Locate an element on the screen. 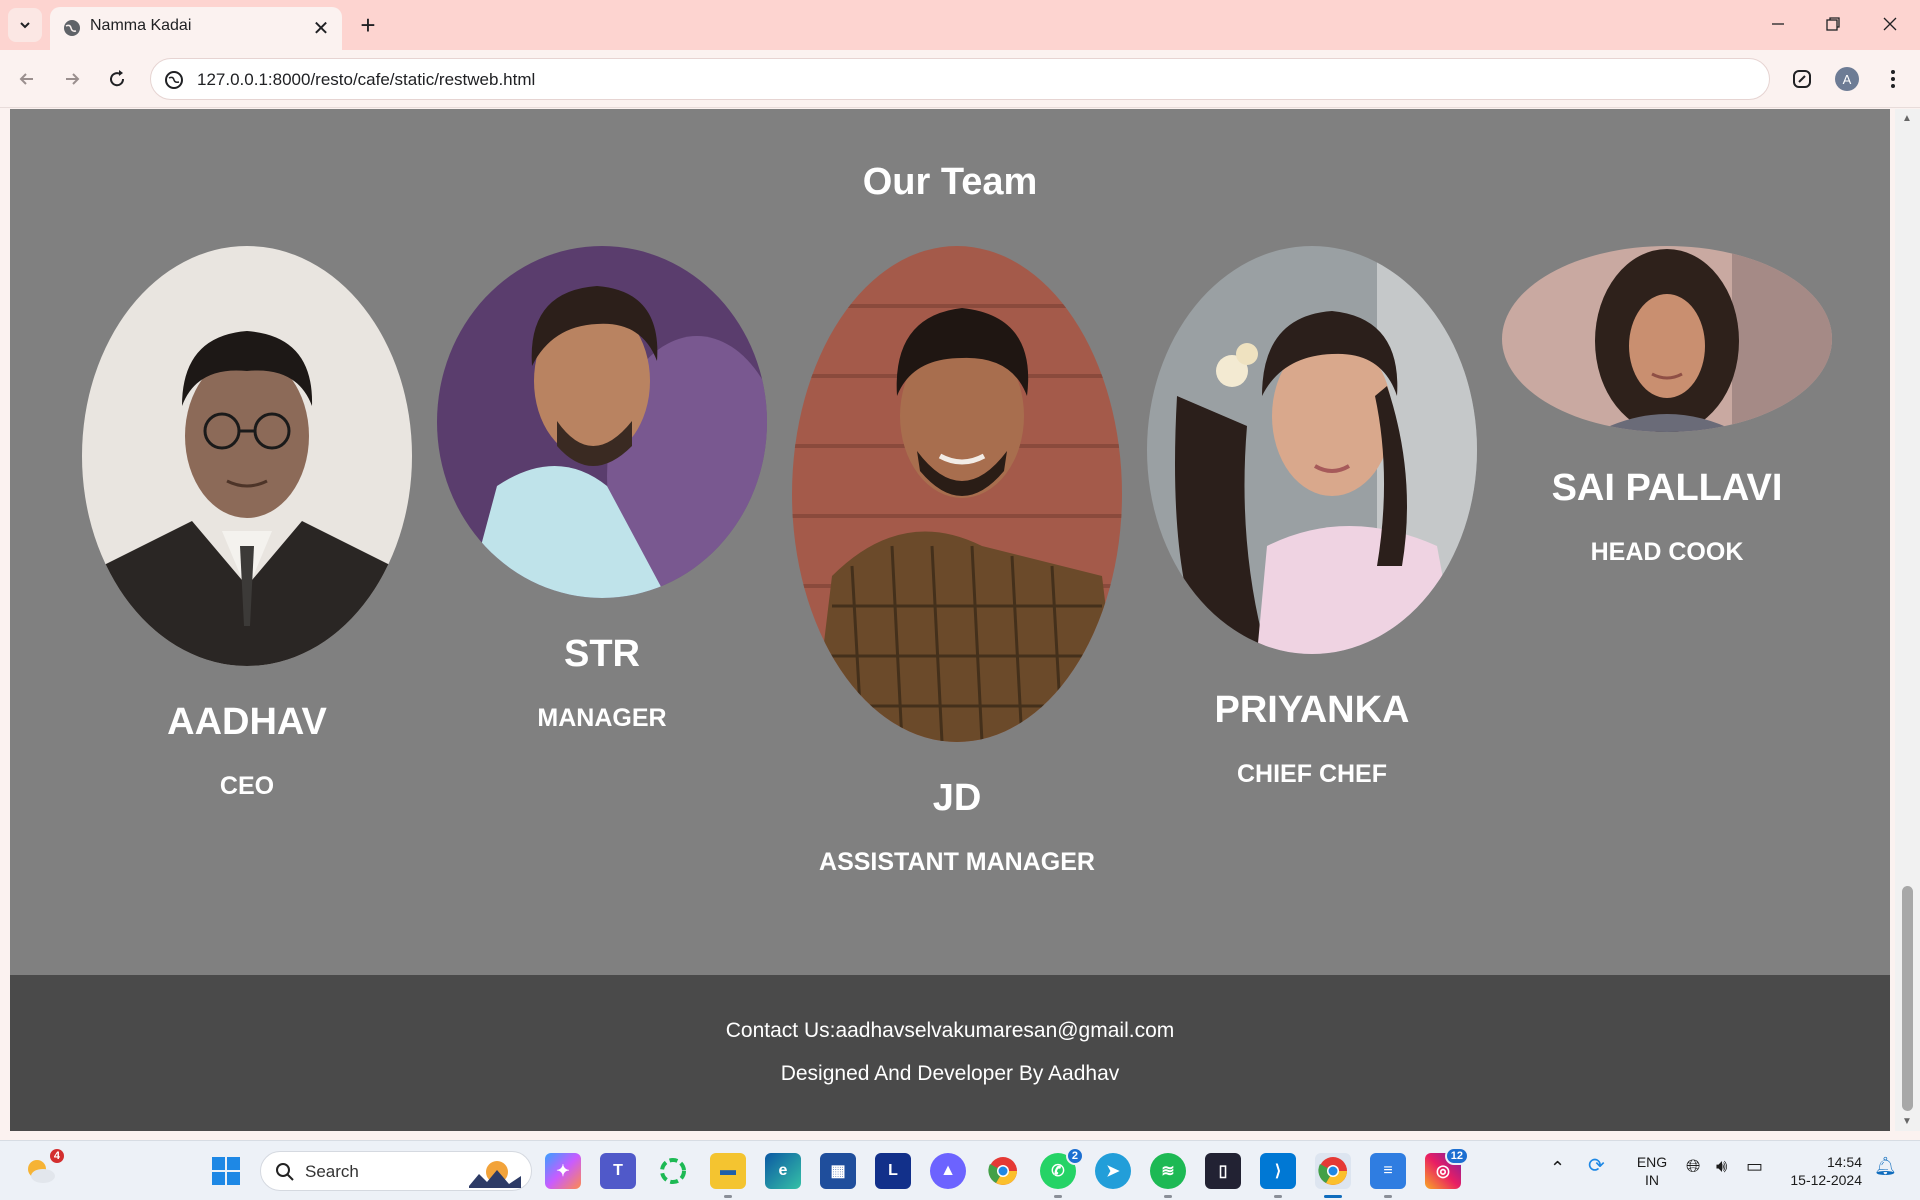 Image resolution: width=1920 pixels, height=1200 pixels. taskbar-teams: T is located at coordinates (618, 1171).